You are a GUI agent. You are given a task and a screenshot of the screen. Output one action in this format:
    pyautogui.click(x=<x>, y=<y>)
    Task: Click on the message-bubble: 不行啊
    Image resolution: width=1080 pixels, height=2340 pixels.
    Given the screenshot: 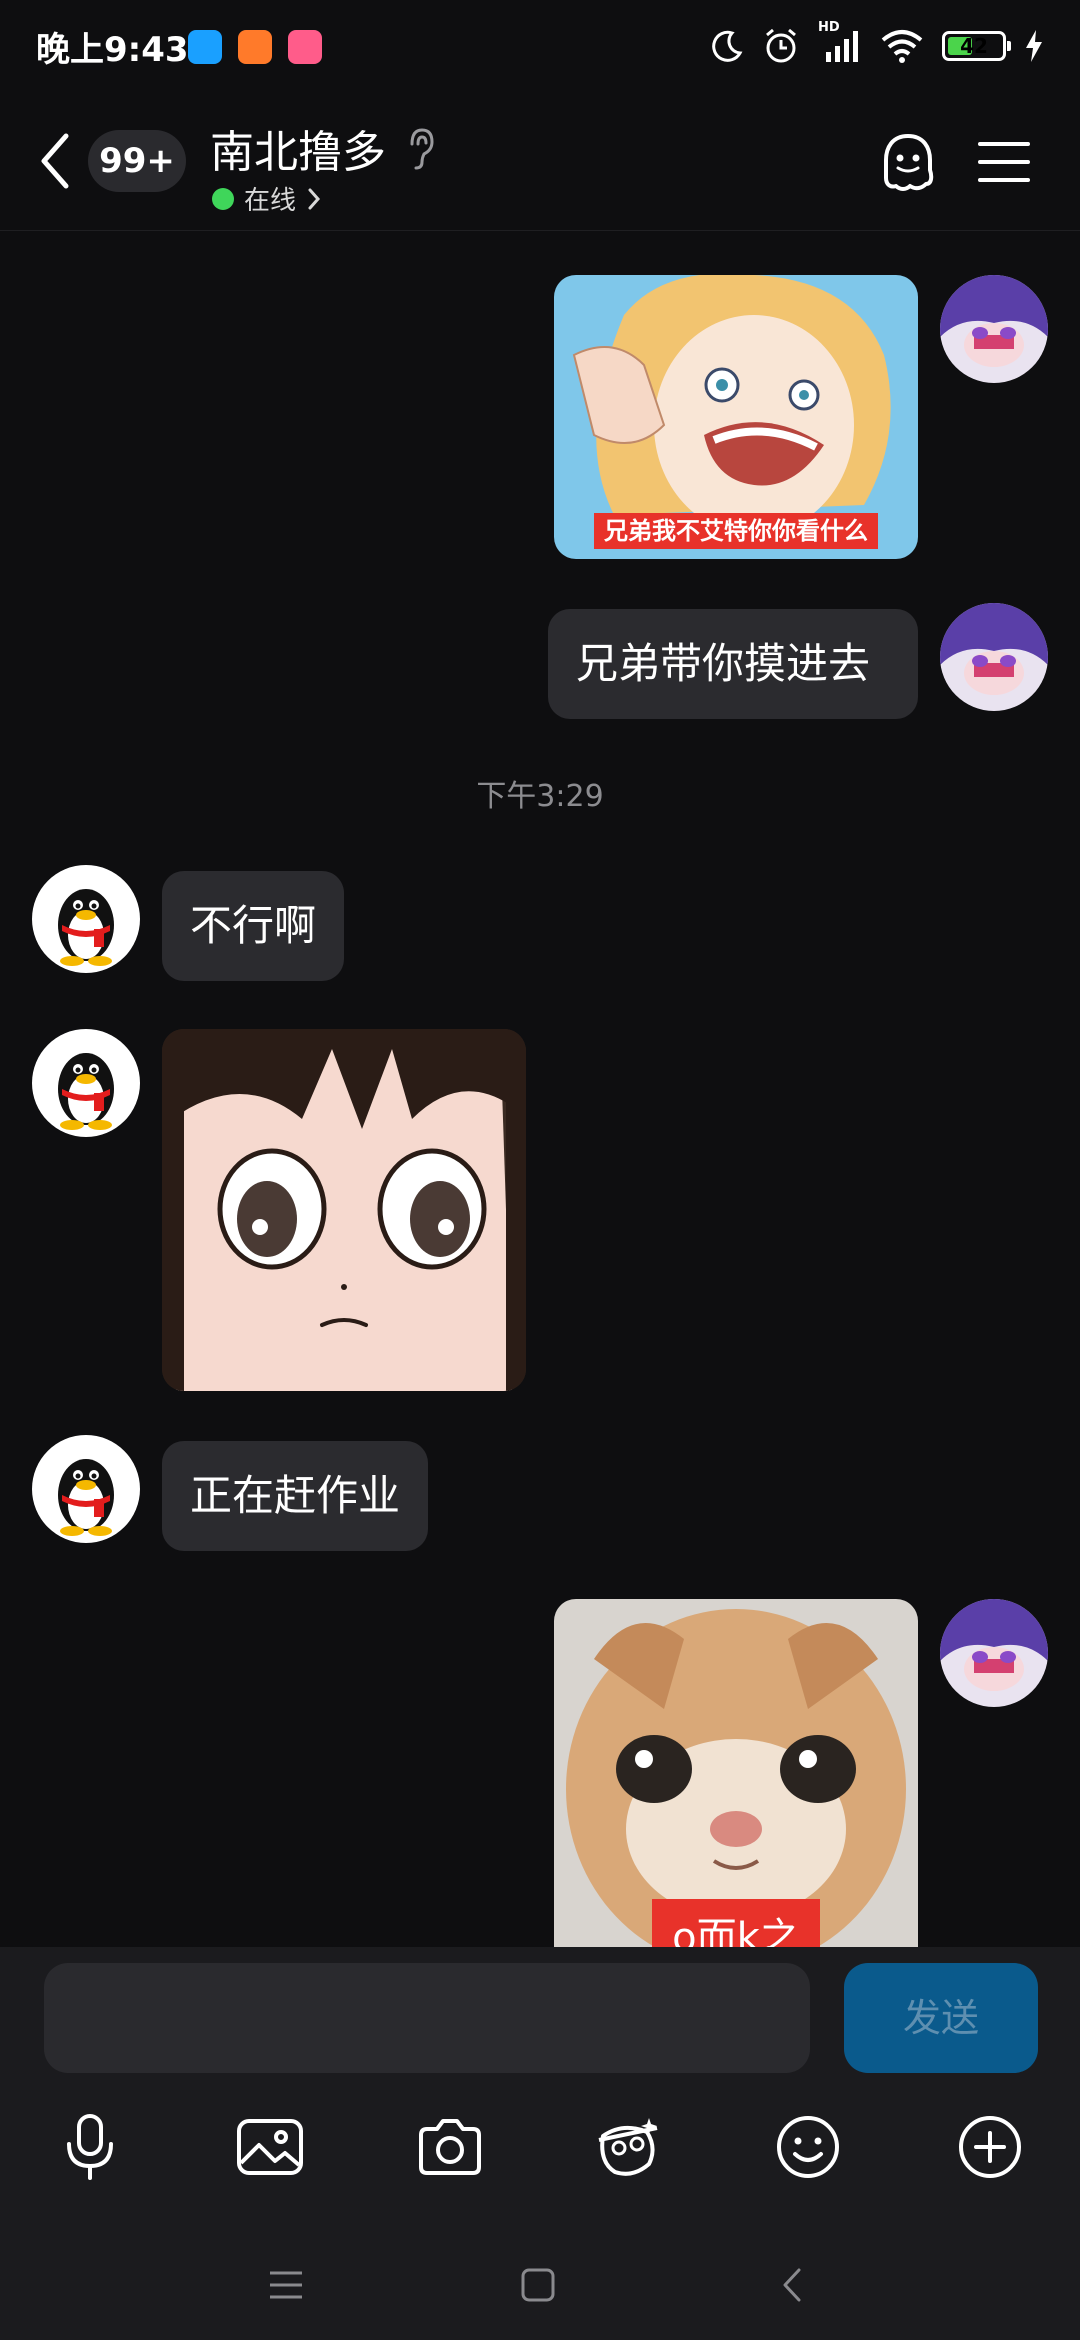 What is the action you would take?
    pyautogui.click(x=253, y=926)
    